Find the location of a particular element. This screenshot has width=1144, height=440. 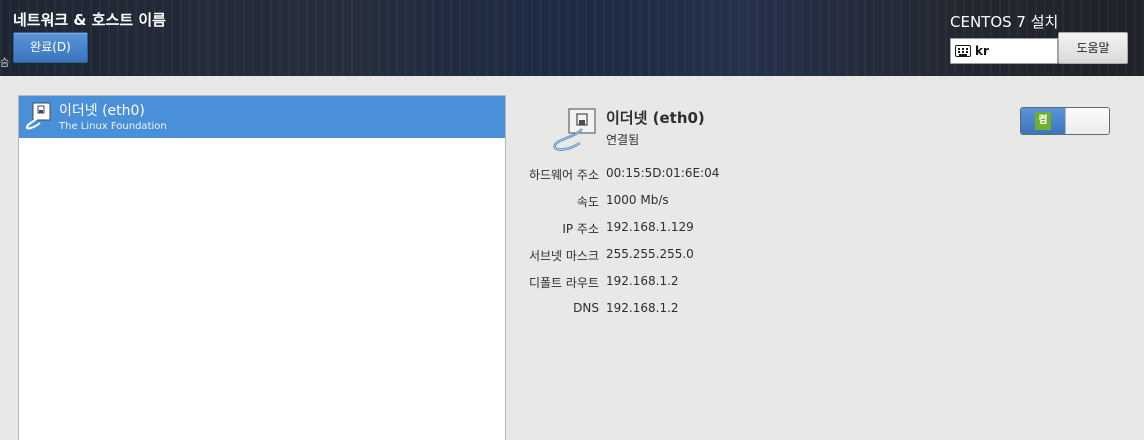

ip-address-value: 192.168.1.129 is located at coordinates (650, 227).